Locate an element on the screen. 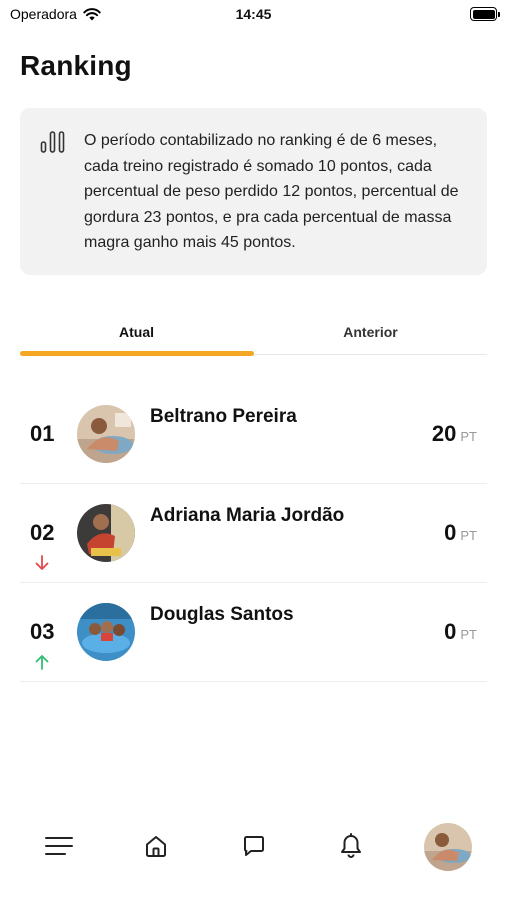 The height and width of the screenshot is (900, 507). bottom-nav is located at coordinates (253, 847).